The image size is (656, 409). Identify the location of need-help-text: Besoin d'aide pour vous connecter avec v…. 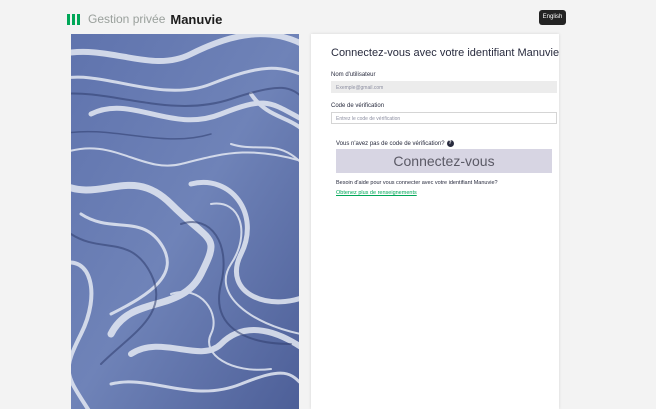
(417, 183).